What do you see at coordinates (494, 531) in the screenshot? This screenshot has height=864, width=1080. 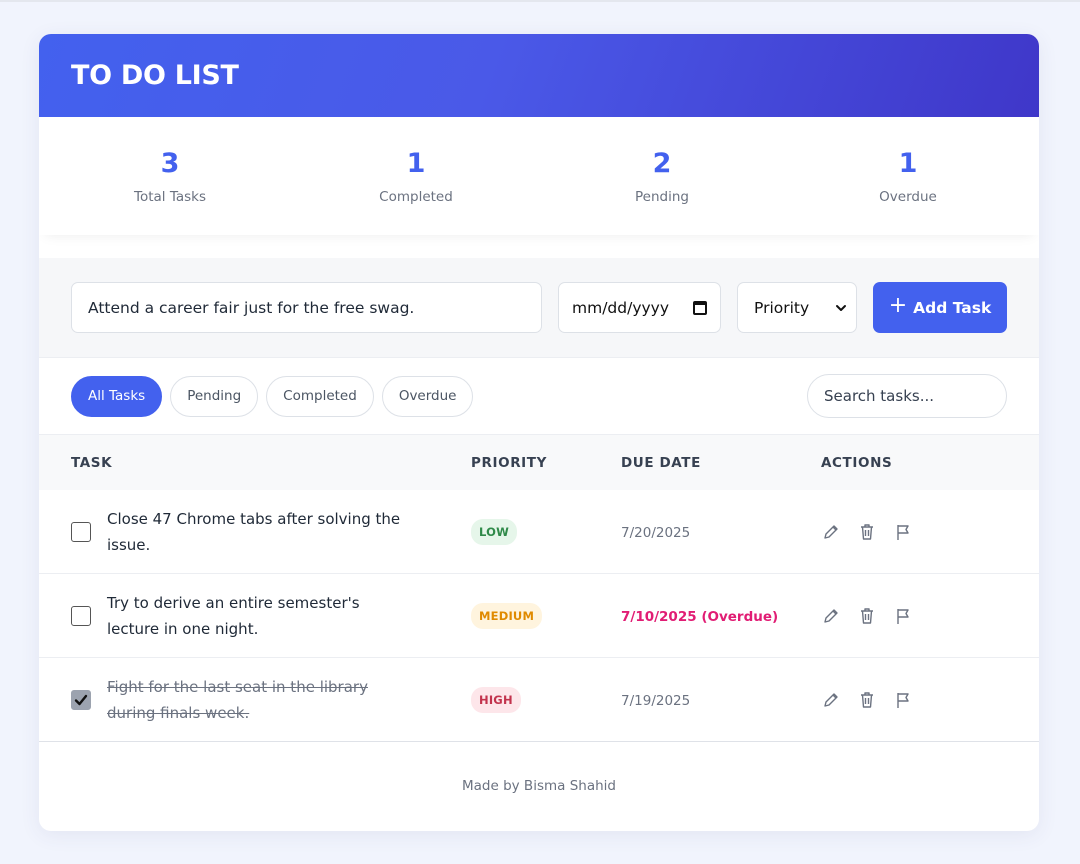 I see `priority-badge: LOW` at bounding box center [494, 531].